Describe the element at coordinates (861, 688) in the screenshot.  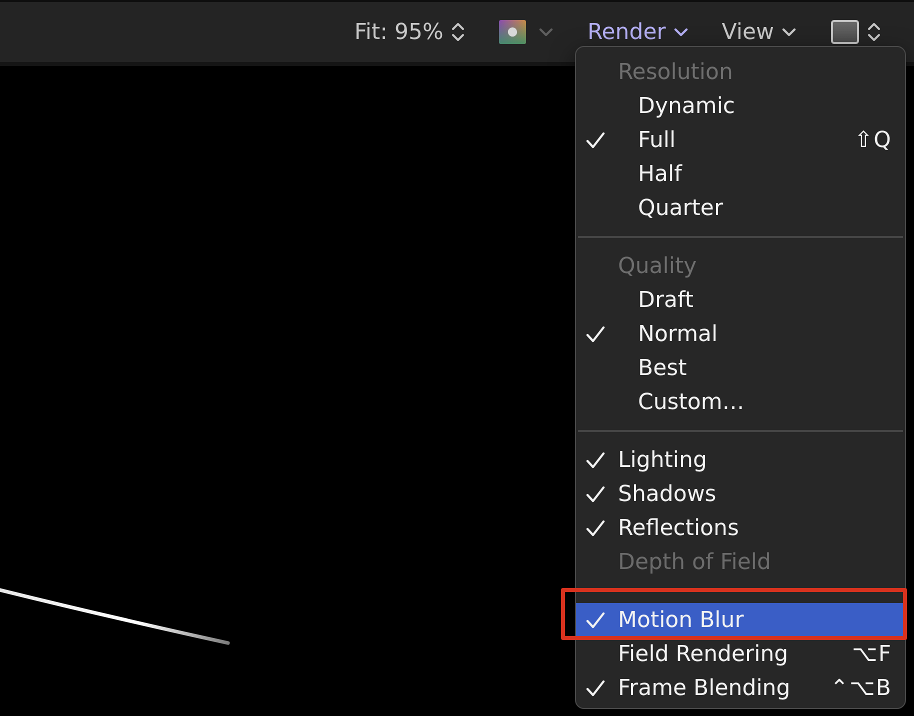
I see `keyboard-shortcut: ⌃⌥B` at that location.